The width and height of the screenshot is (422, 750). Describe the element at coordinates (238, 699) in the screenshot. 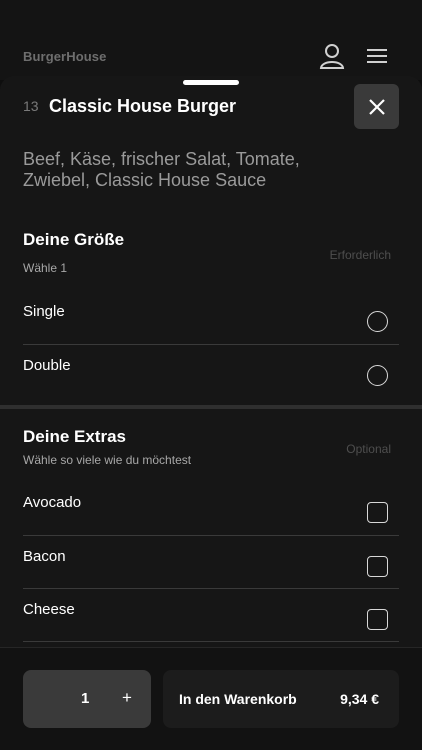

I see `add-to-cart-label: In den Warenkorb` at that location.